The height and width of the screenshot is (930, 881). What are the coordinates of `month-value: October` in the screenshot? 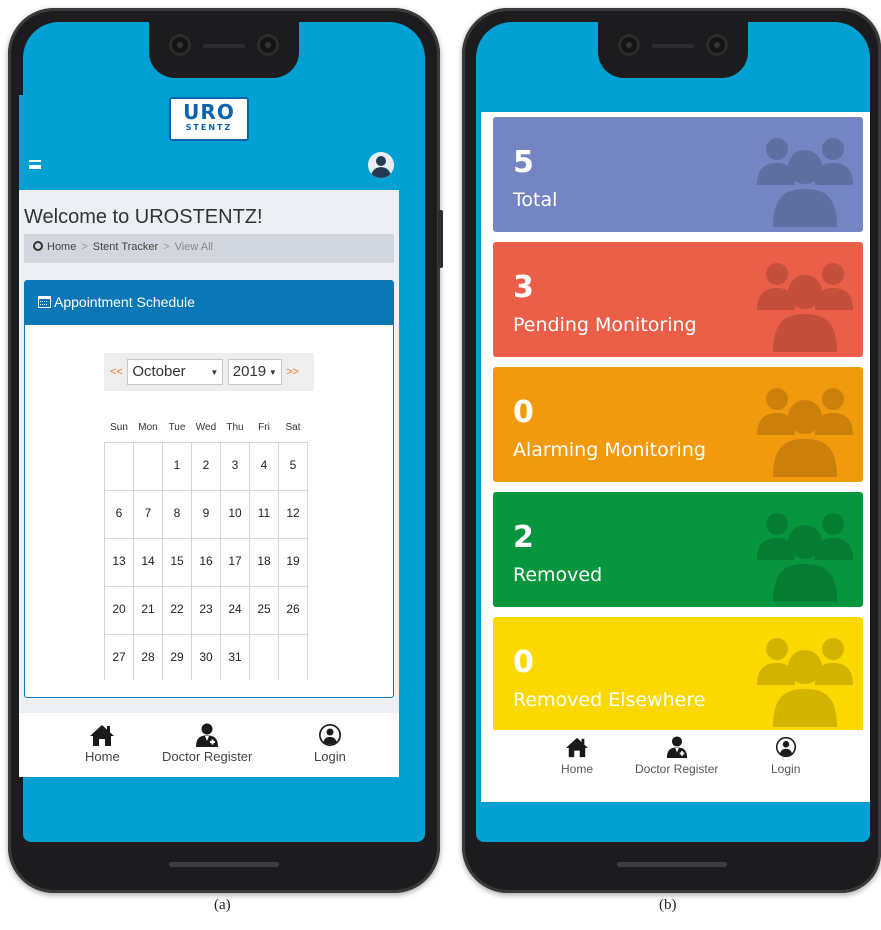 It's located at (159, 371).